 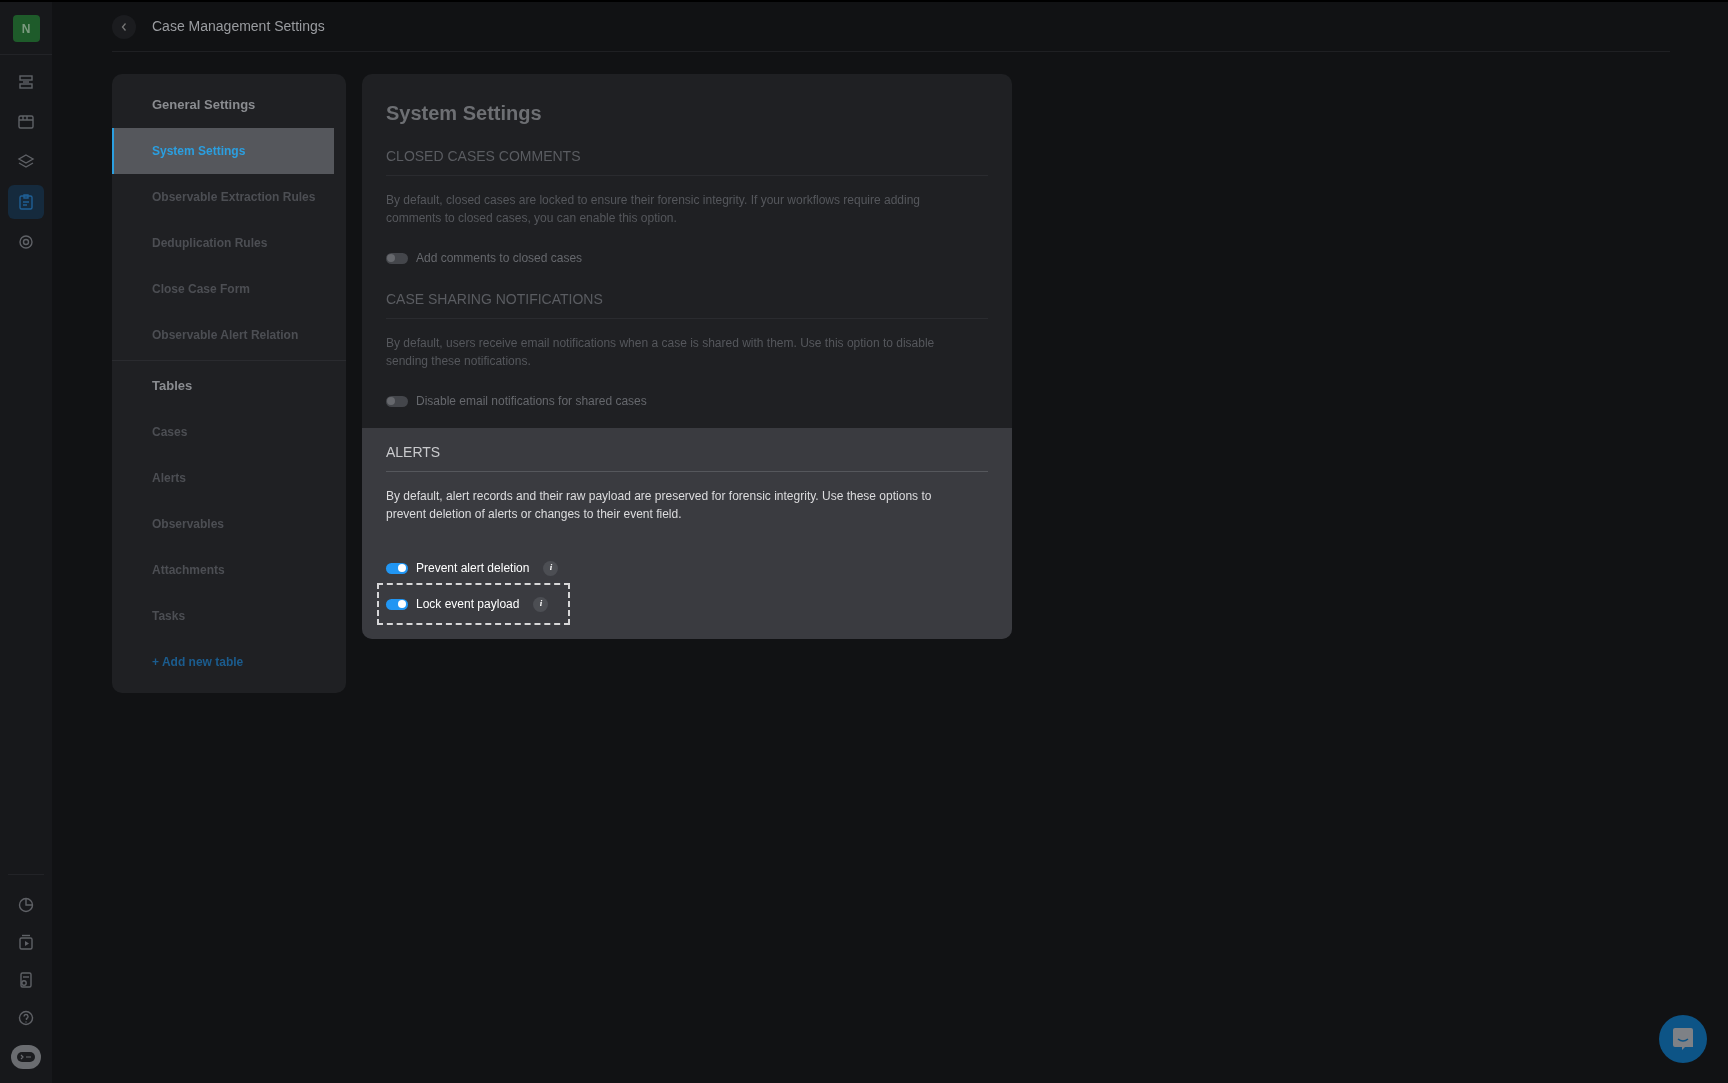 I want to click on layers-icon, so click(x=26, y=162).